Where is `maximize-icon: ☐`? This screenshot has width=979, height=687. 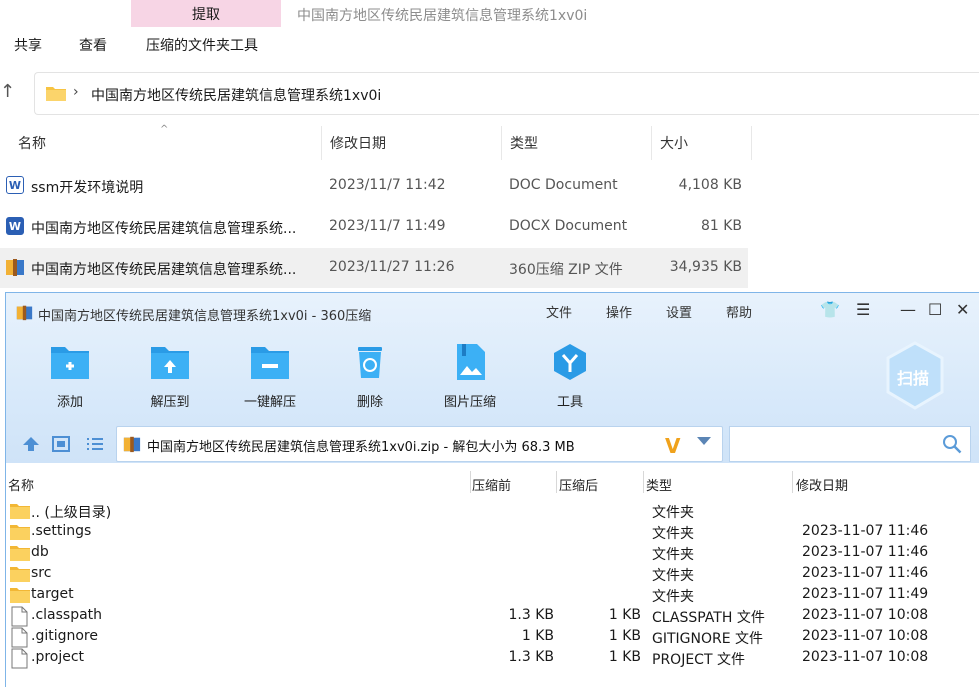 maximize-icon: ☐ is located at coordinates (935, 309).